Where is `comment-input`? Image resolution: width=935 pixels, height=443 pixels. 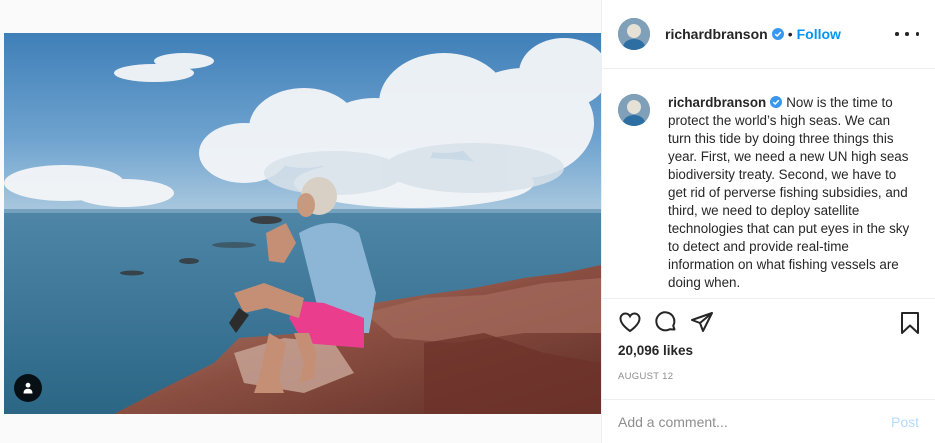
comment-input is located at coordinates (754, 421).